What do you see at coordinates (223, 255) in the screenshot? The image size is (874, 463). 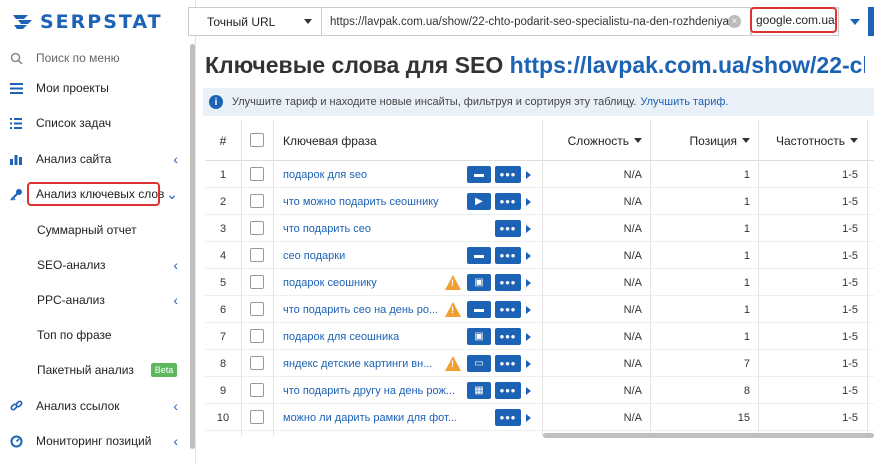 I see `row-number: 4` at bounding box center [223, 255].